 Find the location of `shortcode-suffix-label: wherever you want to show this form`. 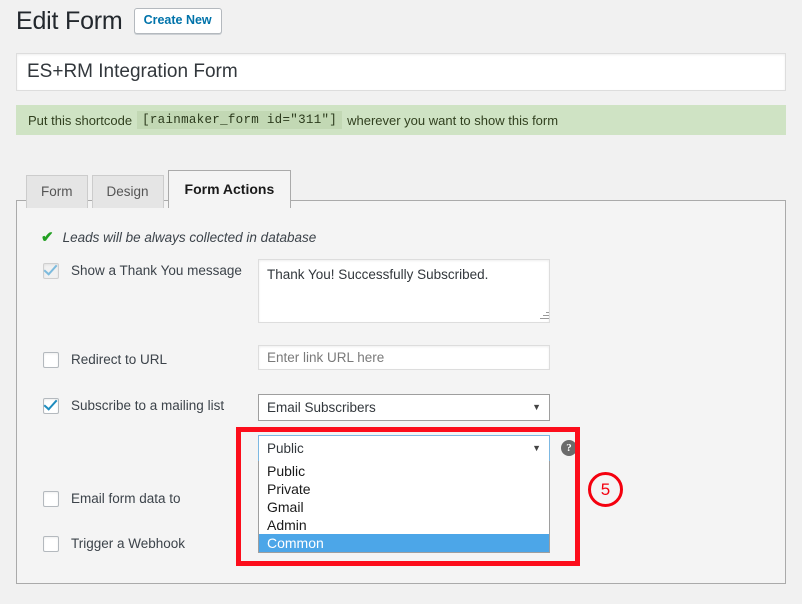

shortcode-suffix-label: wherever you want to show this form is located at coordinates (453, 120).